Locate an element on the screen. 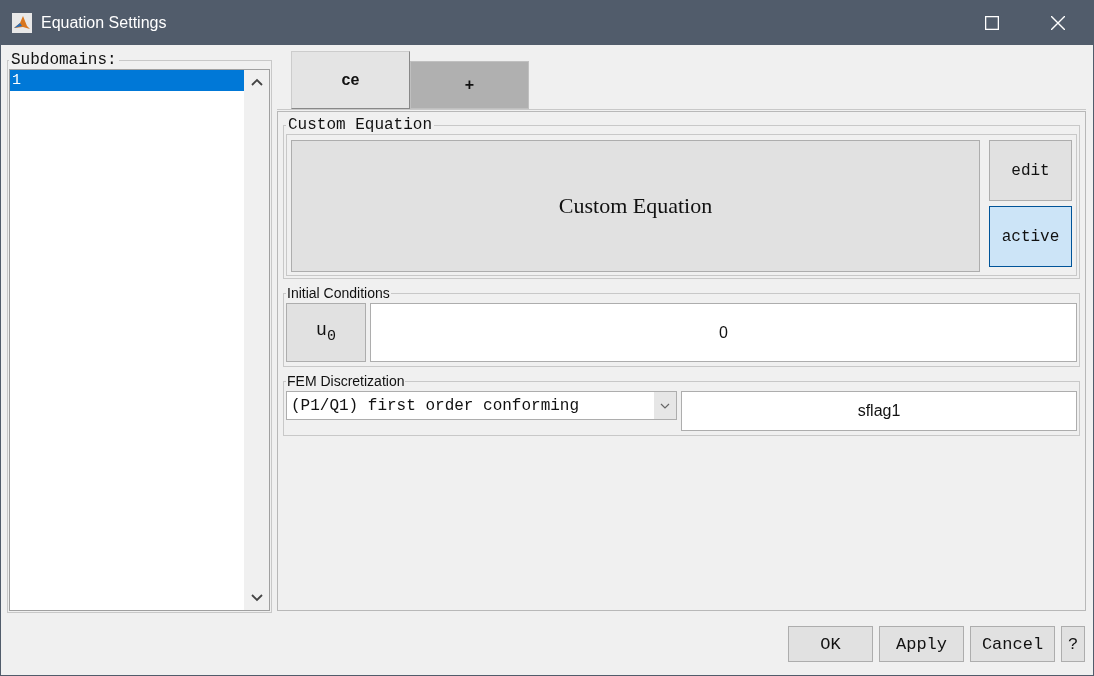 The height and width of the screenshot is (676, 1094). input-field: 0 is located at coordinates (723, 332).